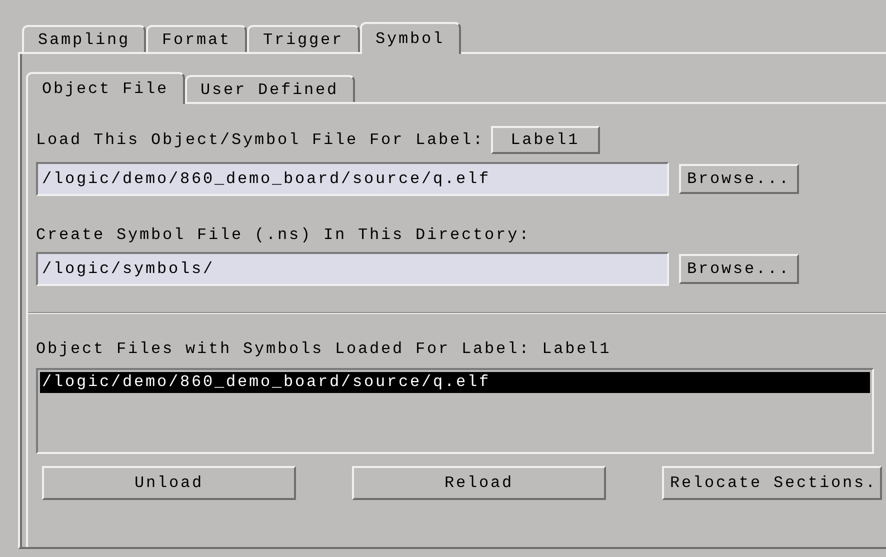 The height and width of the screenshot is (557, 886). I want to click on input-field: /logic/symbols/, so click(352, 269).